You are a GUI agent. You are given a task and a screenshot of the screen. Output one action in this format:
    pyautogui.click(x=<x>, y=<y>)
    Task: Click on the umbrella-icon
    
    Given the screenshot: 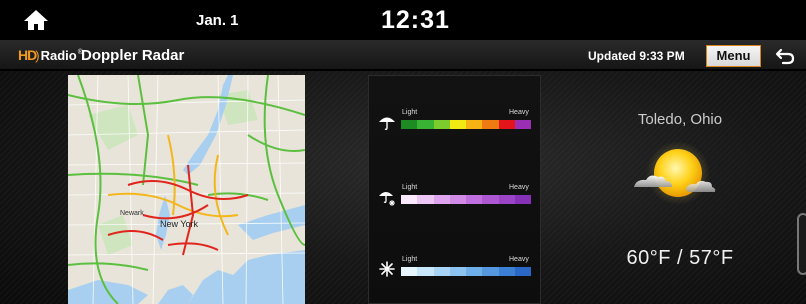 What is the action you would take?
    pyautogui.click(x=387, y=124)
    